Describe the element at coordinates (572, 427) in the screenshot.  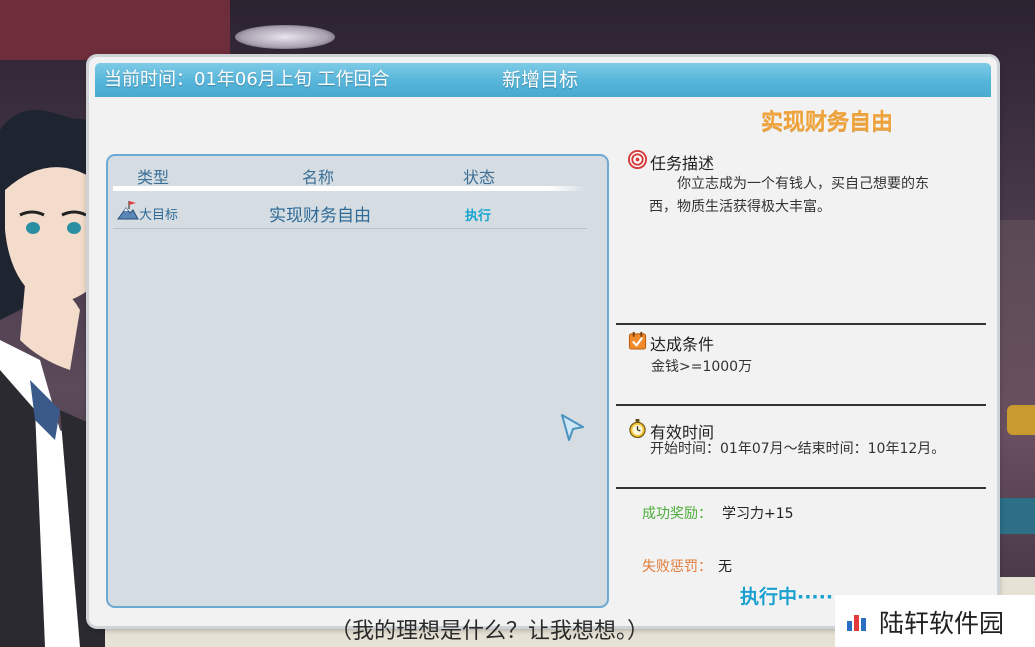
I see `mouse-cursor-icon` at that location.